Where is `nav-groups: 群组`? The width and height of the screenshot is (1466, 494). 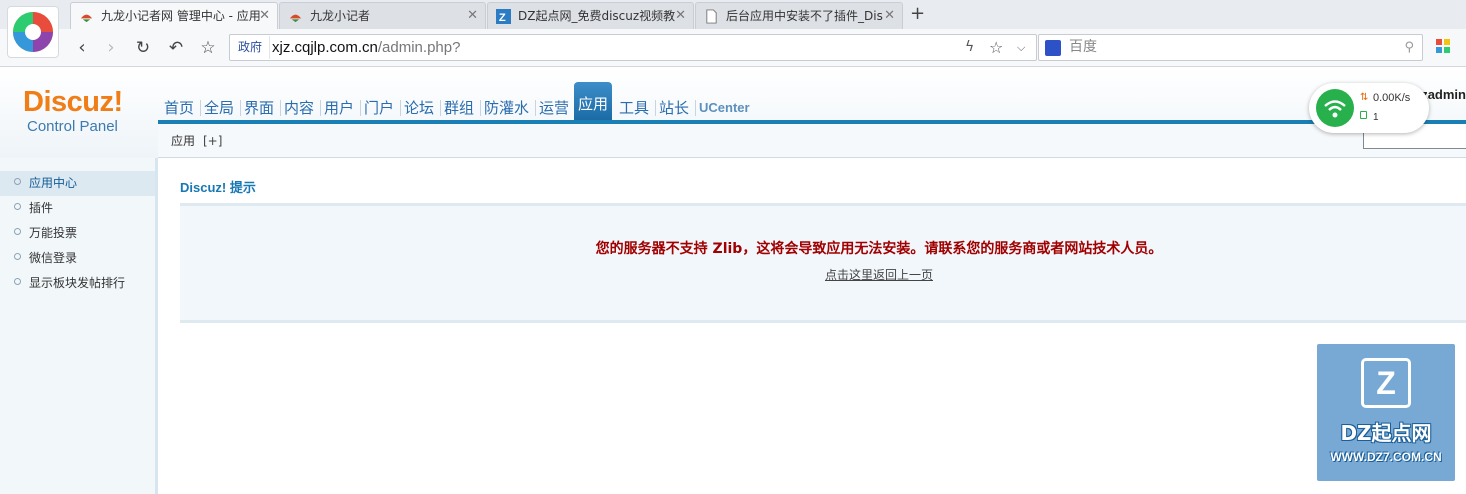
nav-groups: 群组 is located at coordinates (459, 108).